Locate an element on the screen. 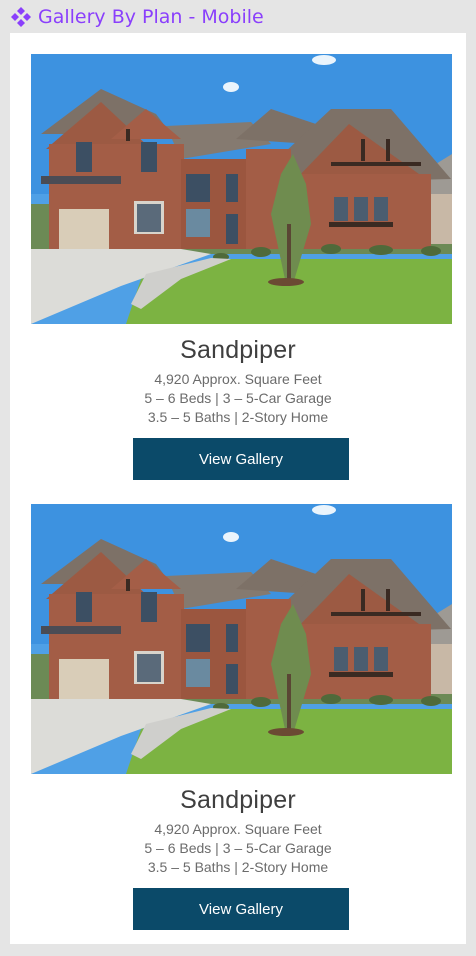 The image size is (476, 956). component-title: Gallery By Plan - Mobile is located at coordinates (151, 17).